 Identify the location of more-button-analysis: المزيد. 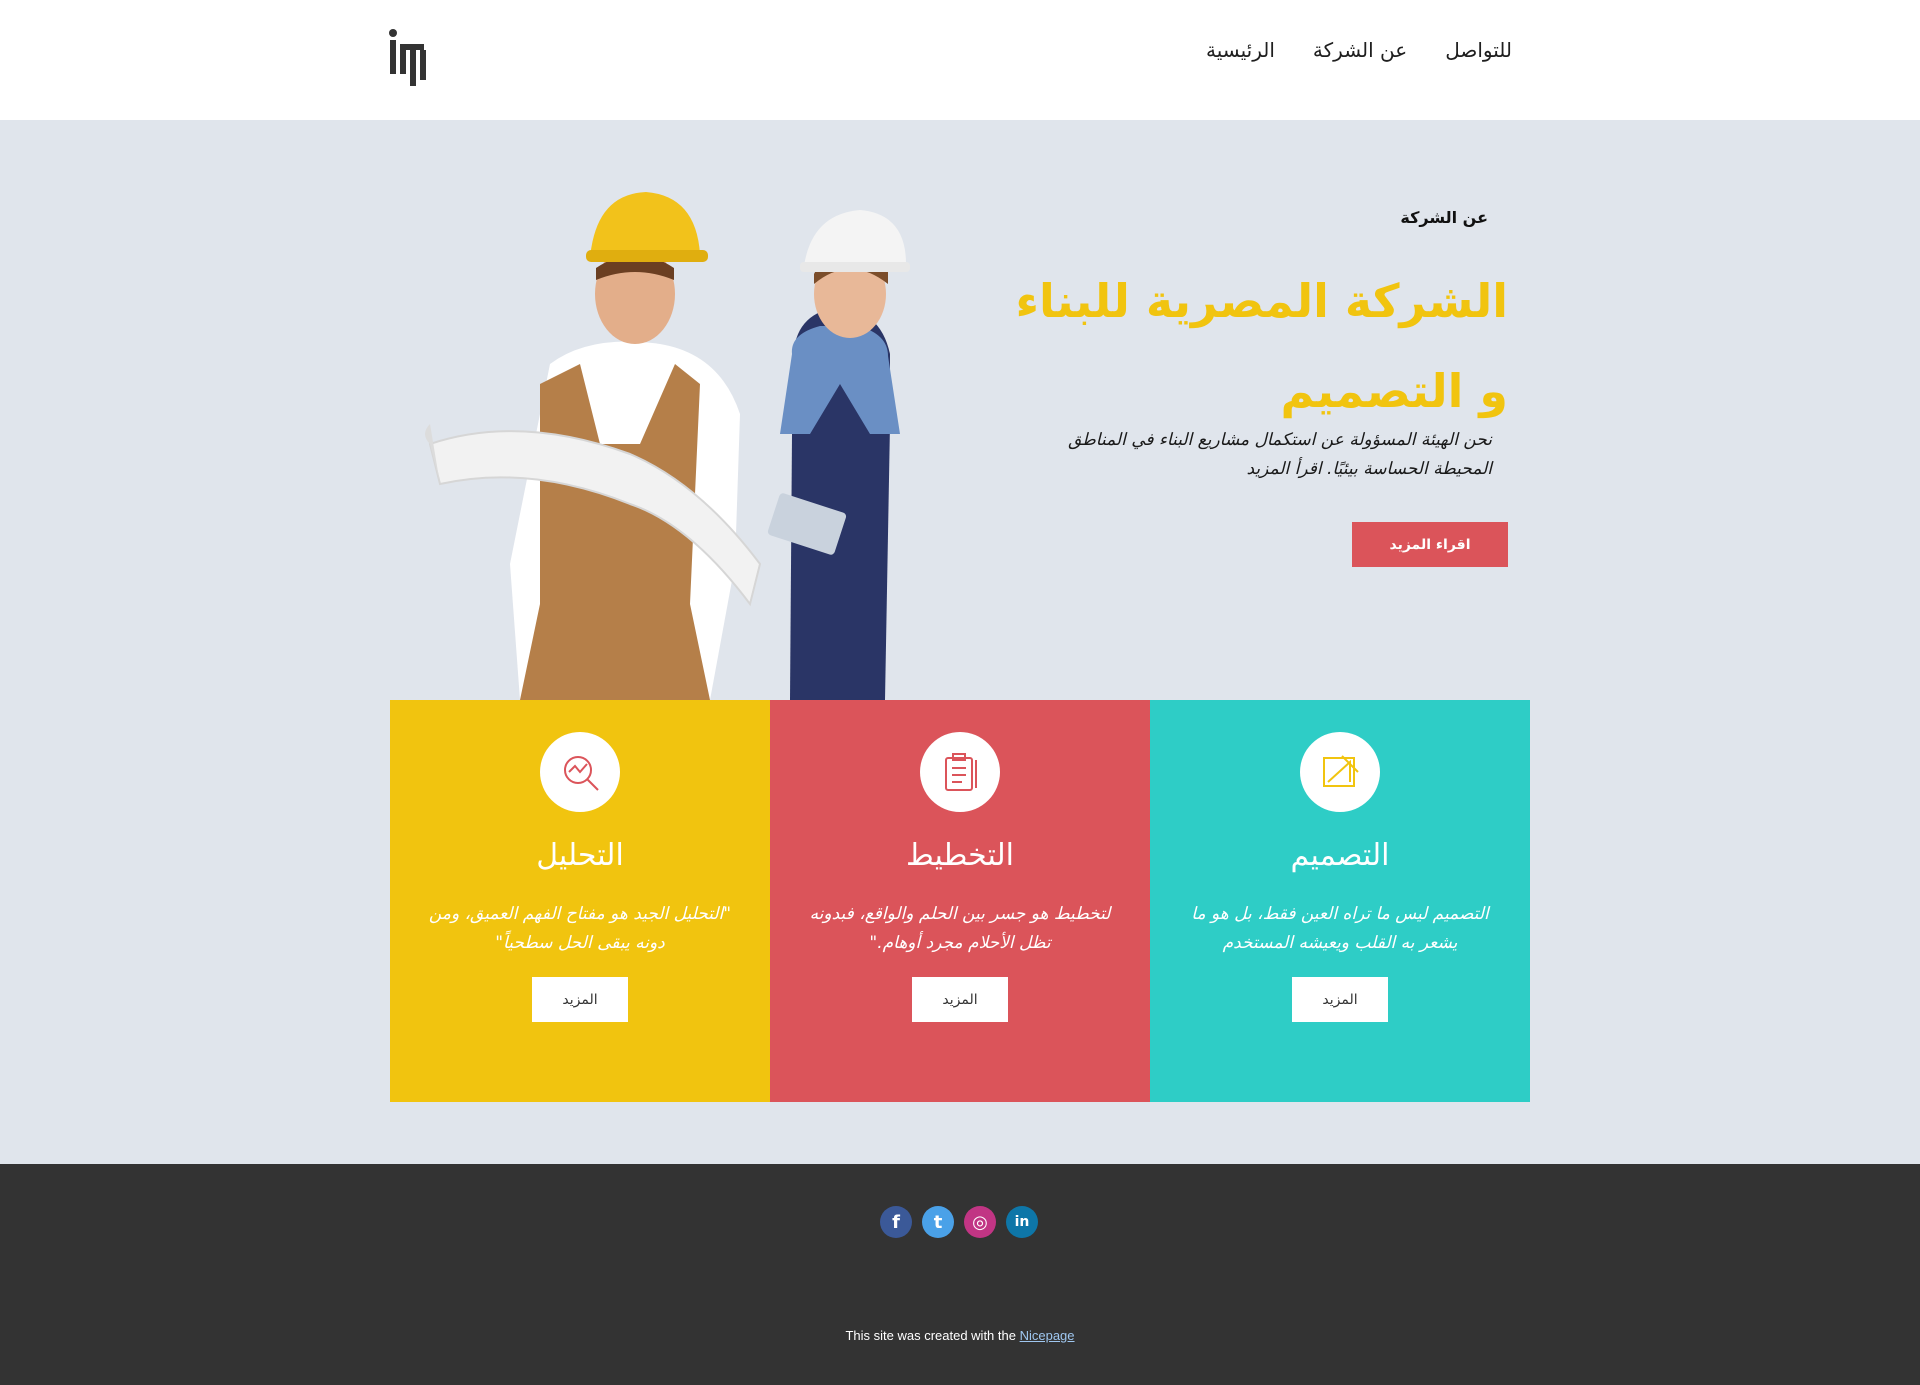
(580, 999).